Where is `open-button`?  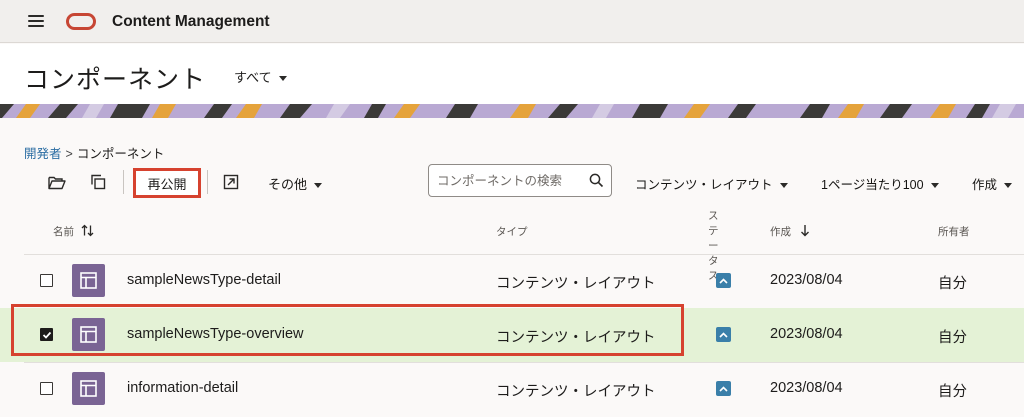
open-button is located at coordinates (57, 182).